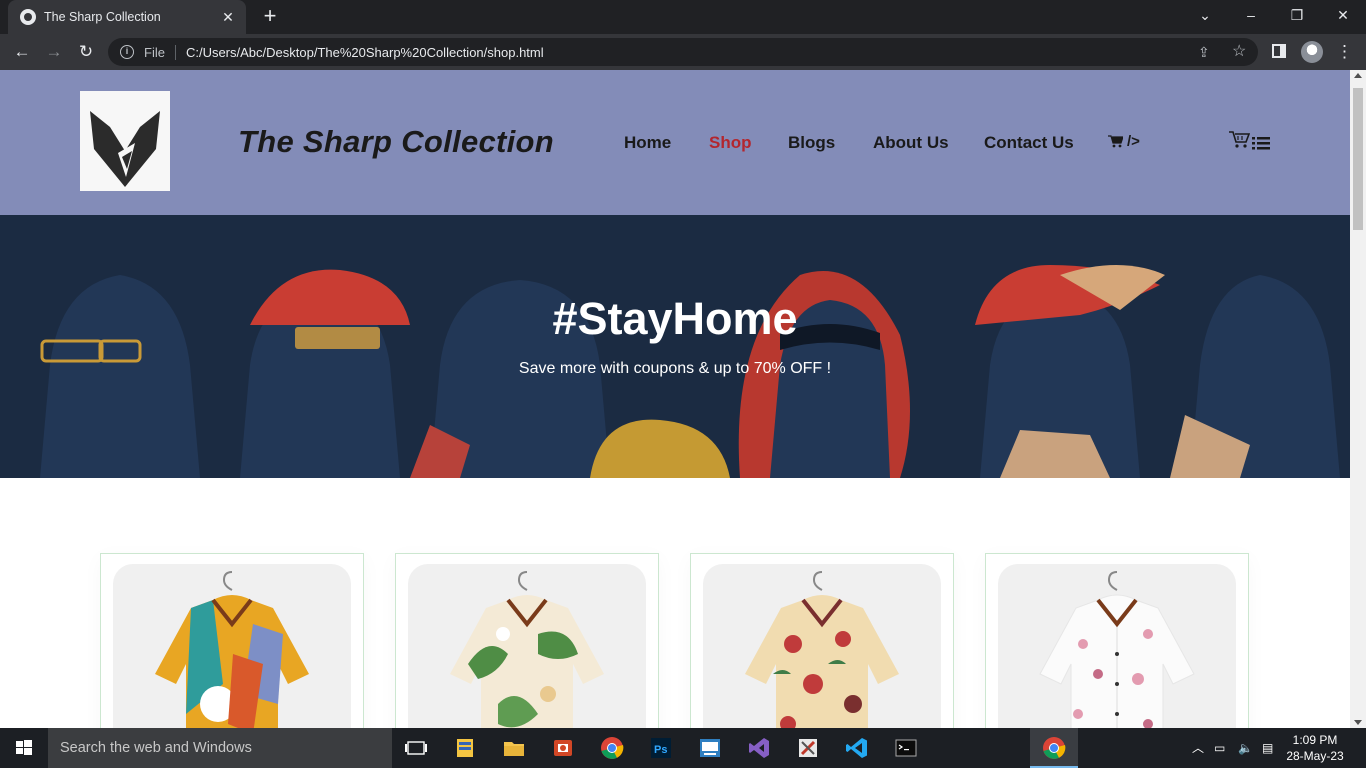 The height and width of the screenshot is (773, 1366). I want to click on nav-cart-link: />, so click(1124, 141).